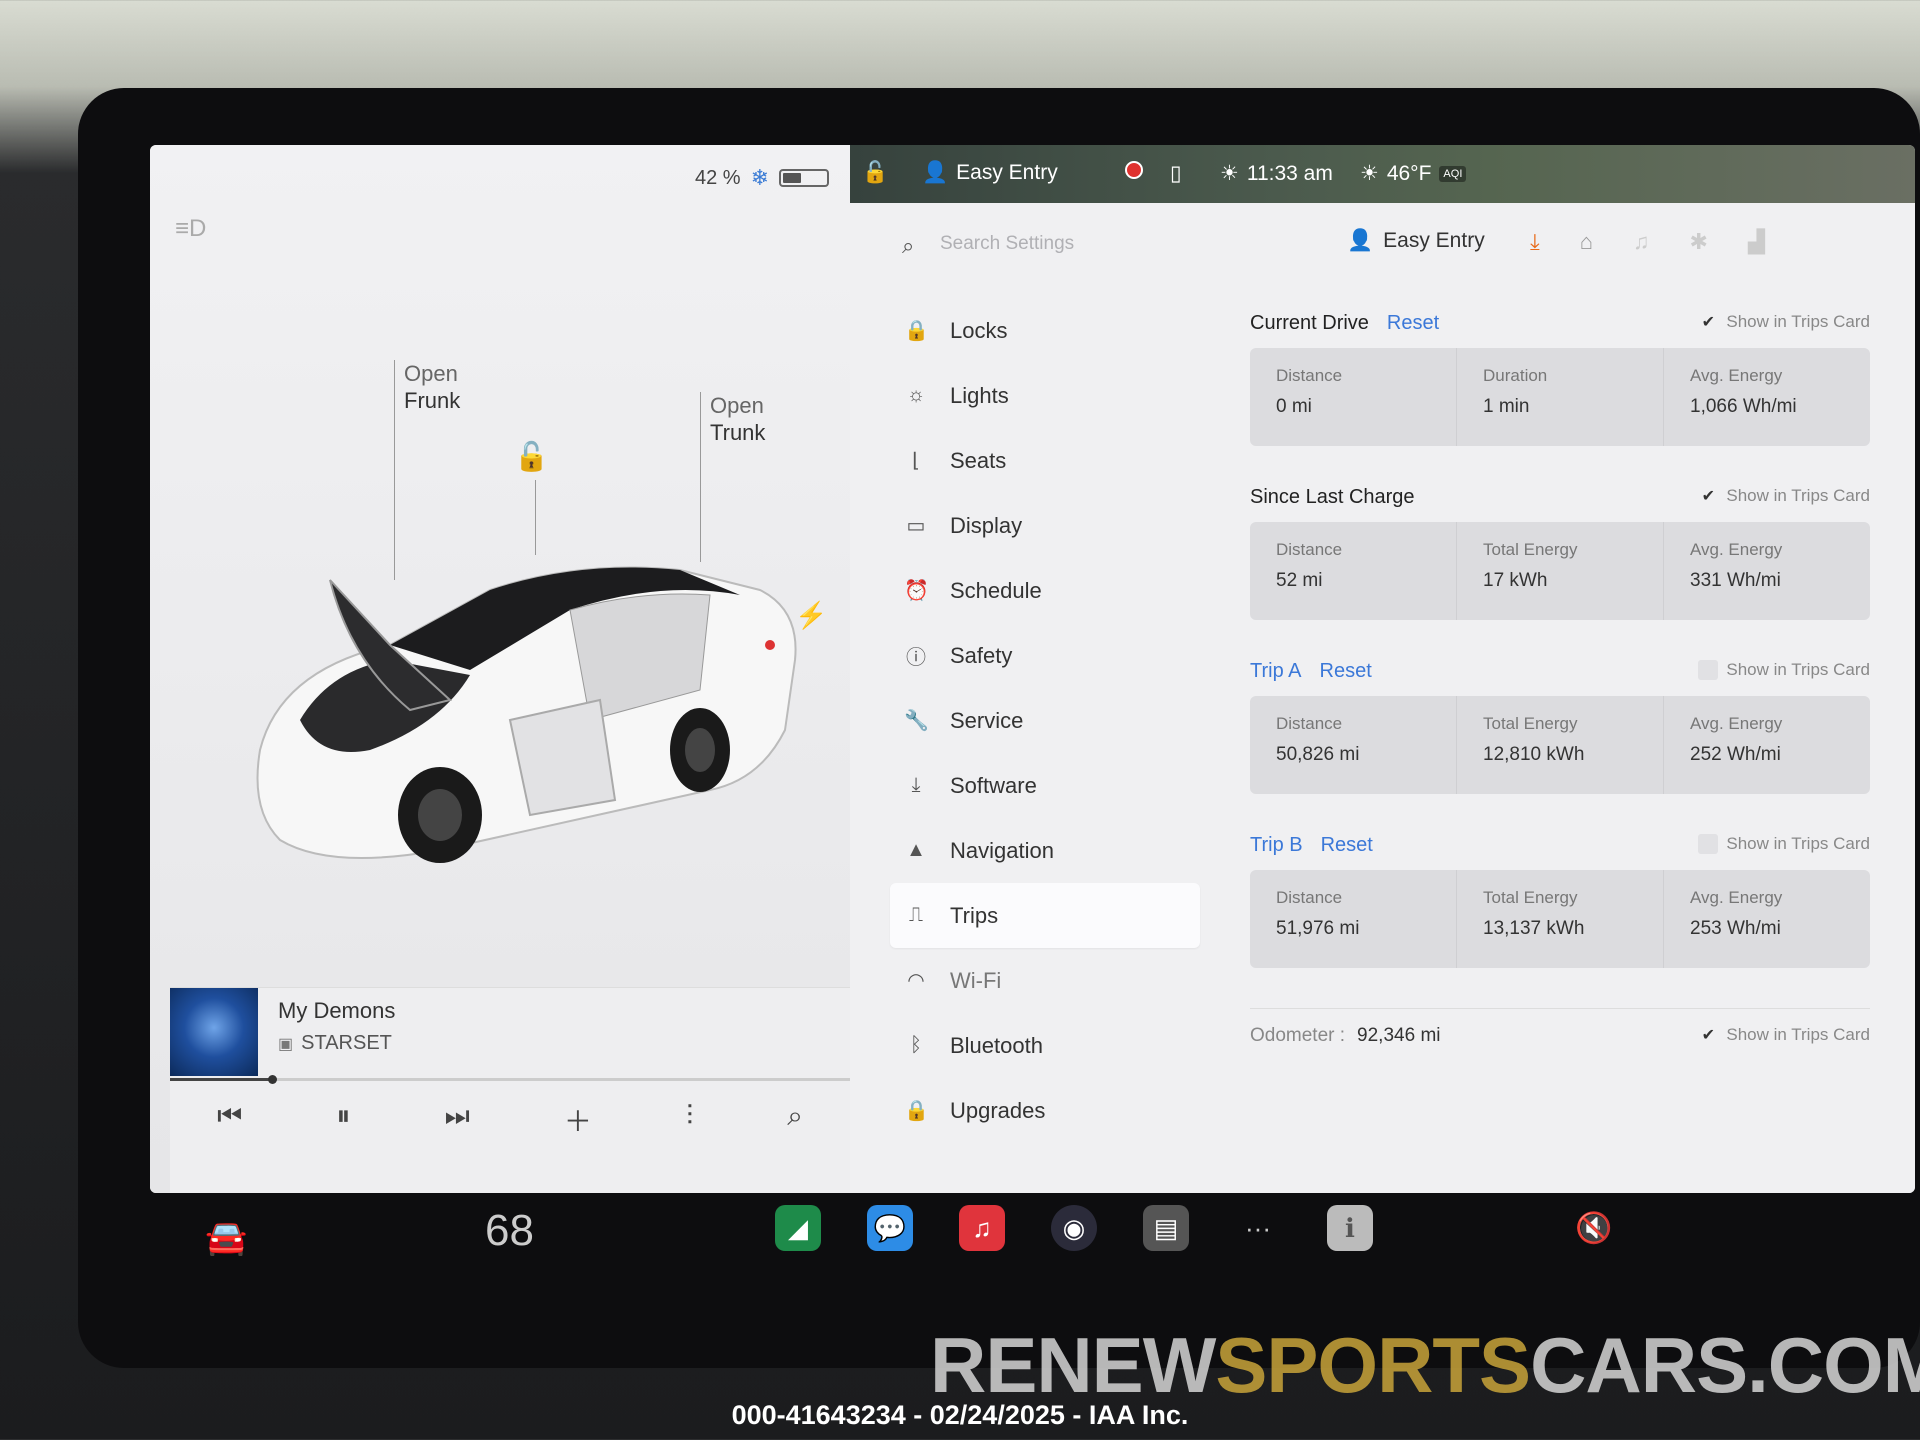  I want to click on camera-app-icon: ◉, so click(1074, 1228).